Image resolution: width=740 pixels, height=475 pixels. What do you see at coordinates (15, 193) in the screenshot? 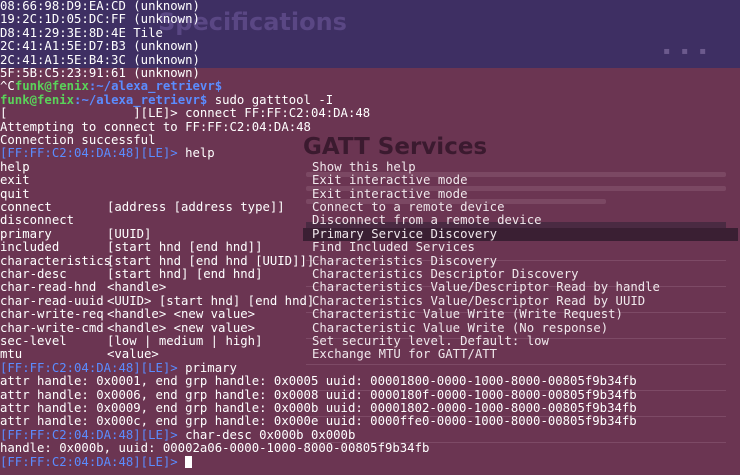
I see `help-command-name: quit` at bounding box center [15, 193].